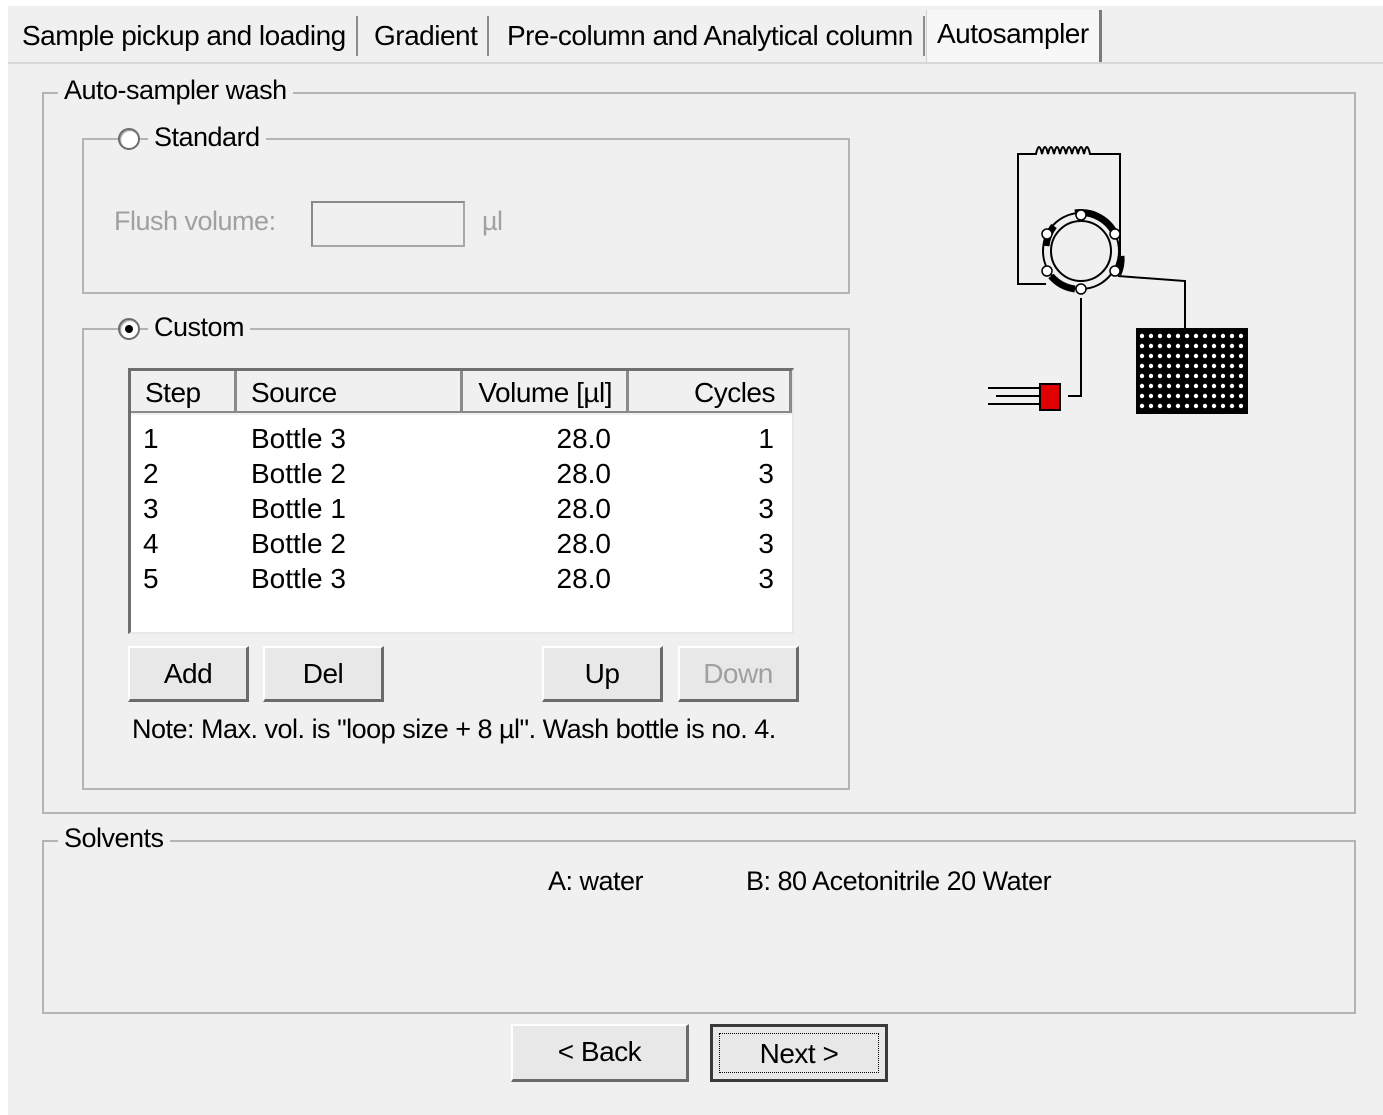 This screenshot has height=1115, width=1383. Describe the element at coordinates (461, 578) in the screenshot. I see `table-row: 5 Bottle 3 28.0 3` at that location.